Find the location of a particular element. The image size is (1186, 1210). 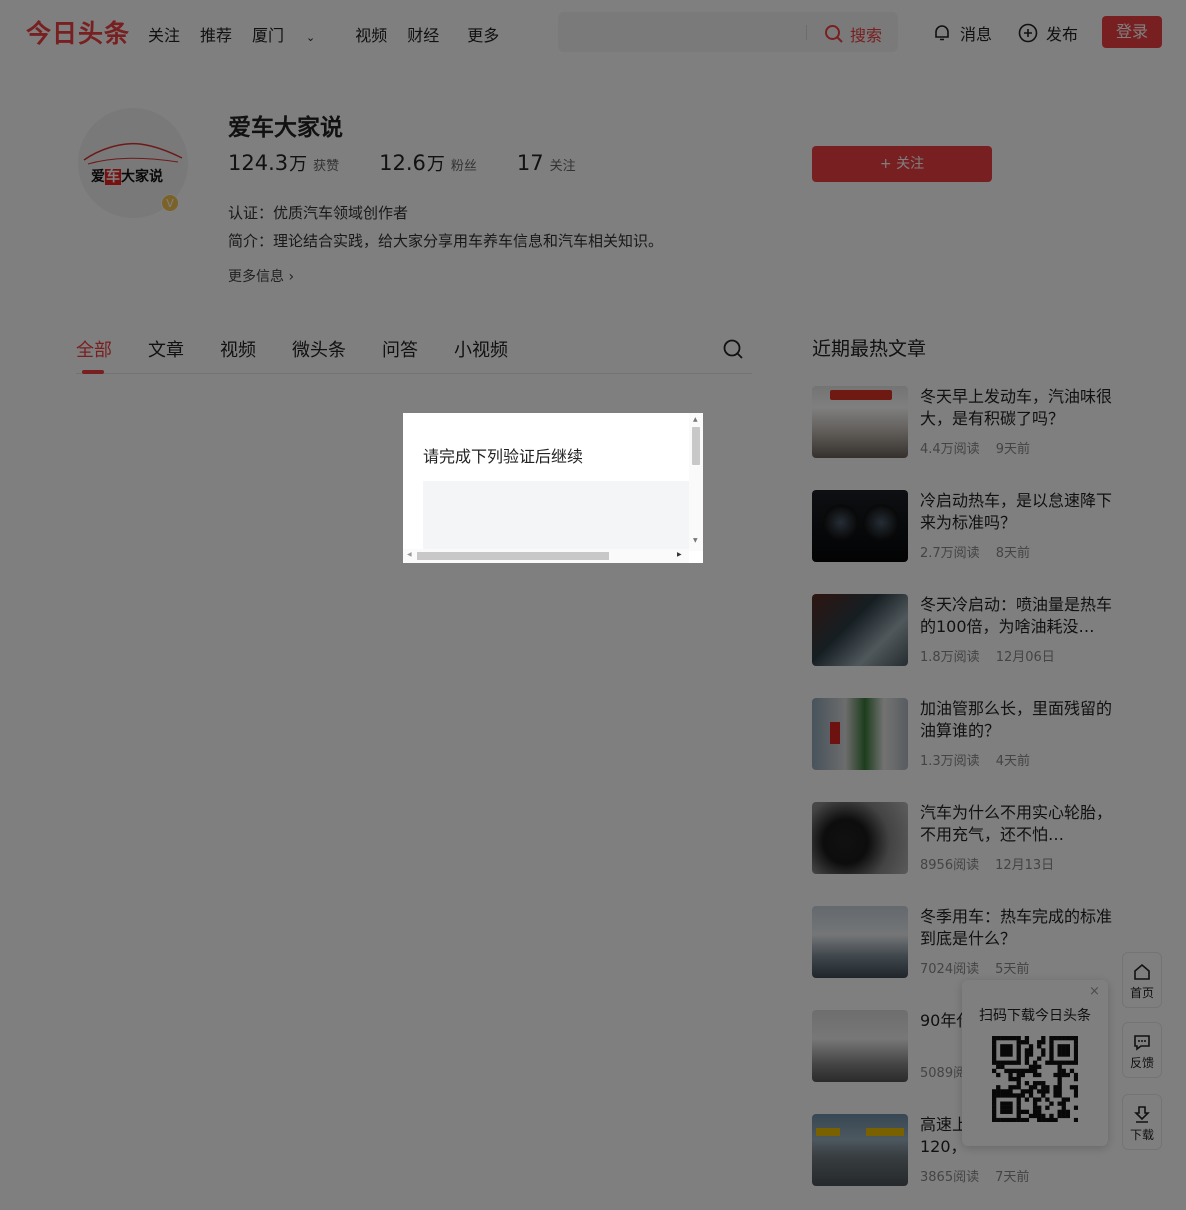

scroll-left-arrow-icon: ◀ is located at coordinates (409, 554).